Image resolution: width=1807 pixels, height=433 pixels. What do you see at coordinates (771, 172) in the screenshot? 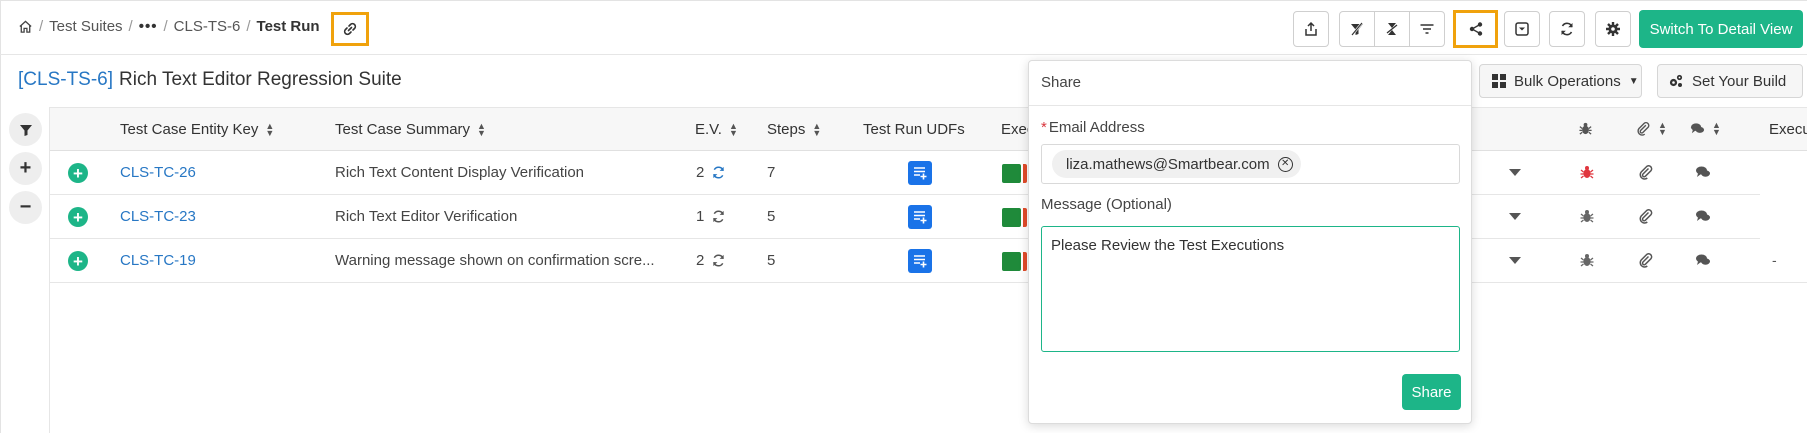
I see `steps-cell: 7` at bounding box center [771, 172].